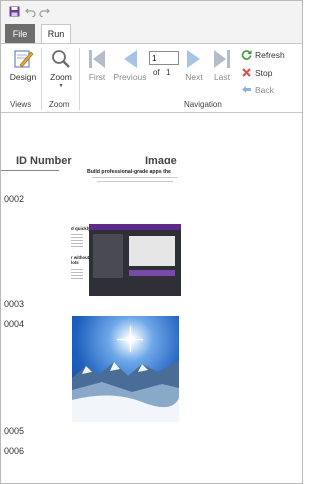 This screenshot has height=484, width=320. Describe the element at coordinates (152, 251) in the screenshot. I see `thumb-app-form` at that location.